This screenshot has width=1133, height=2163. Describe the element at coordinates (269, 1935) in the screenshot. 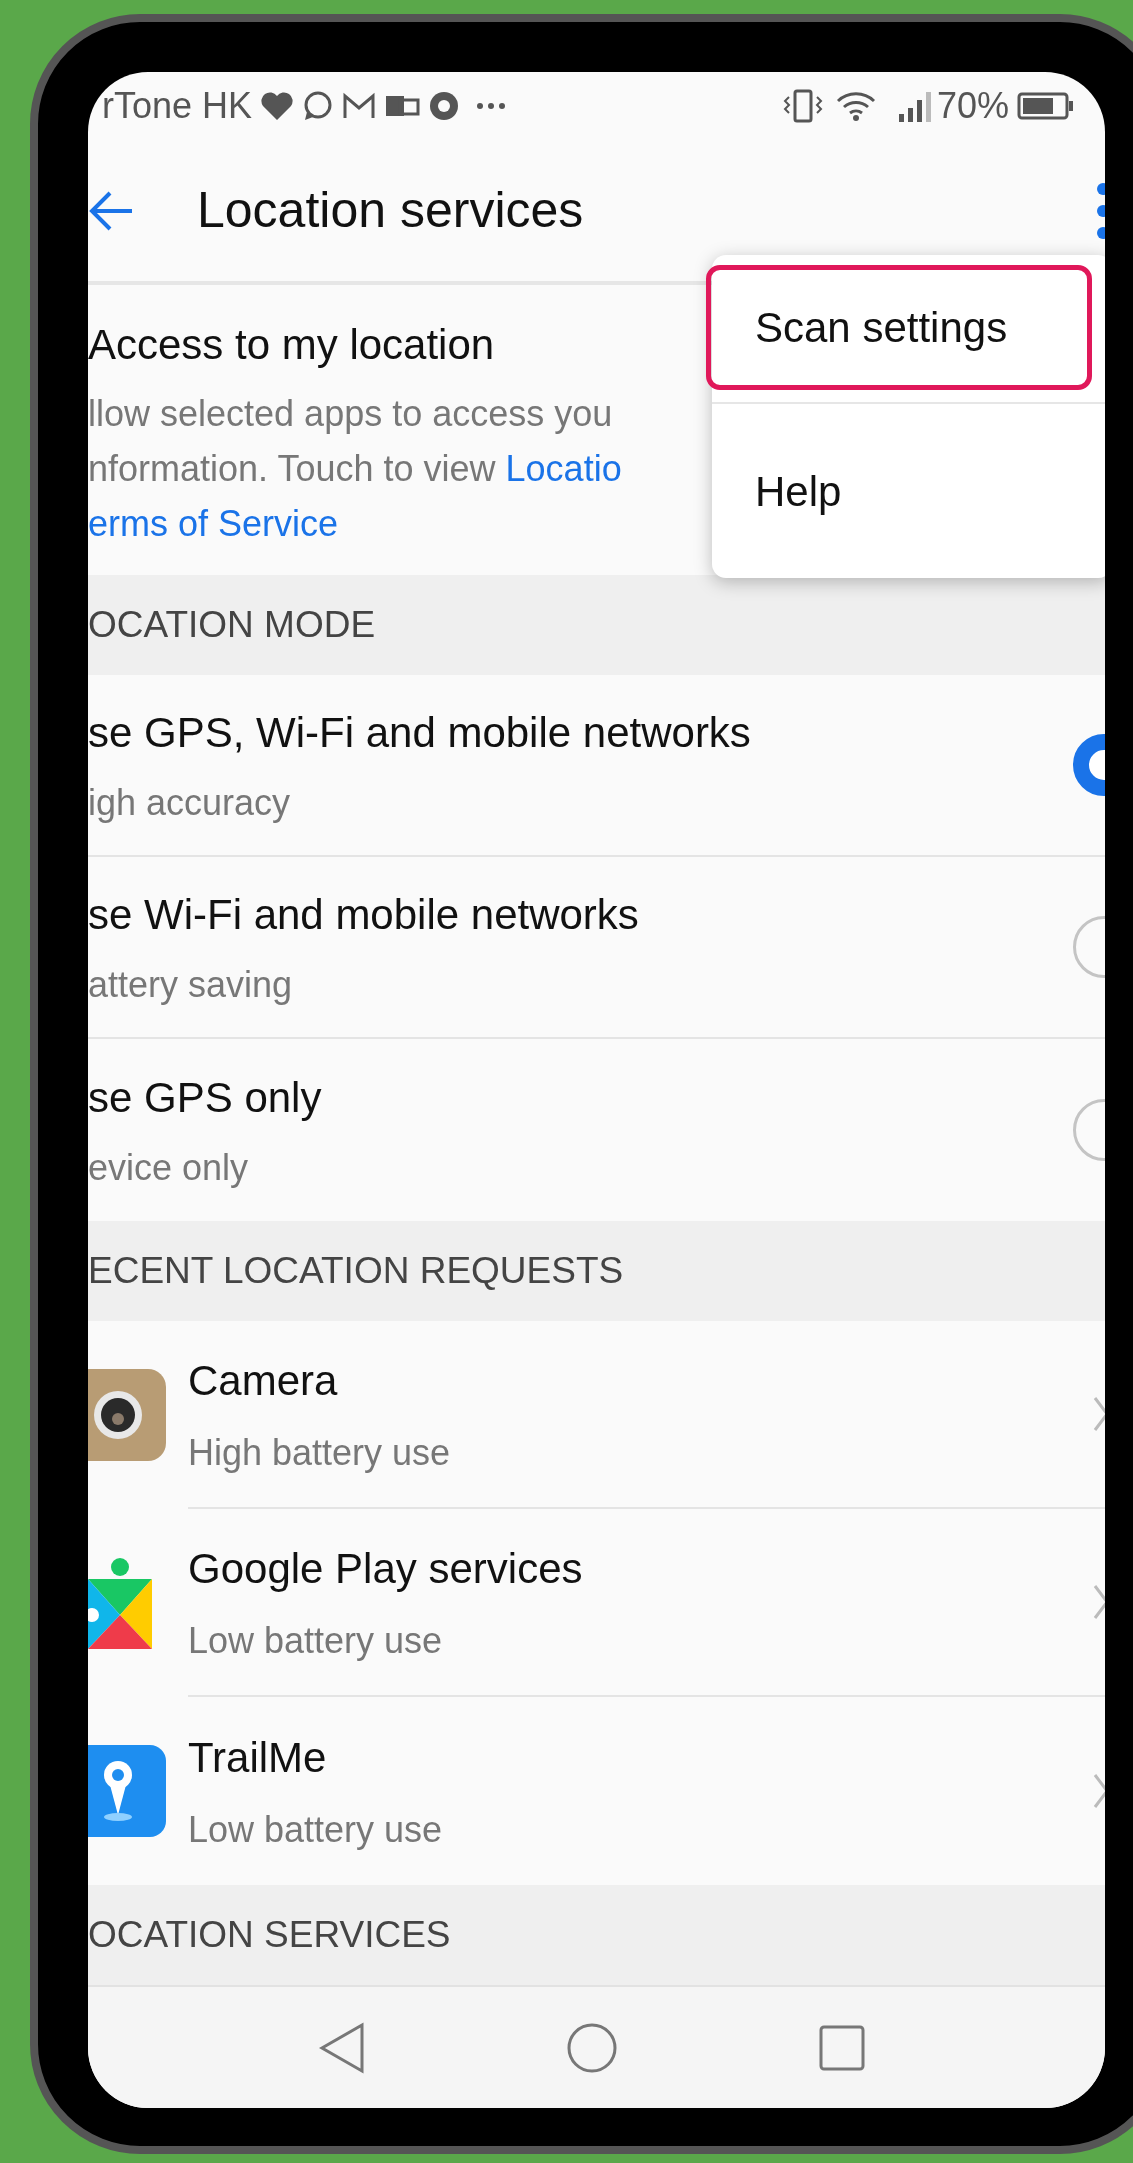

I see `section-header: OCATION SERVICES` at that location.